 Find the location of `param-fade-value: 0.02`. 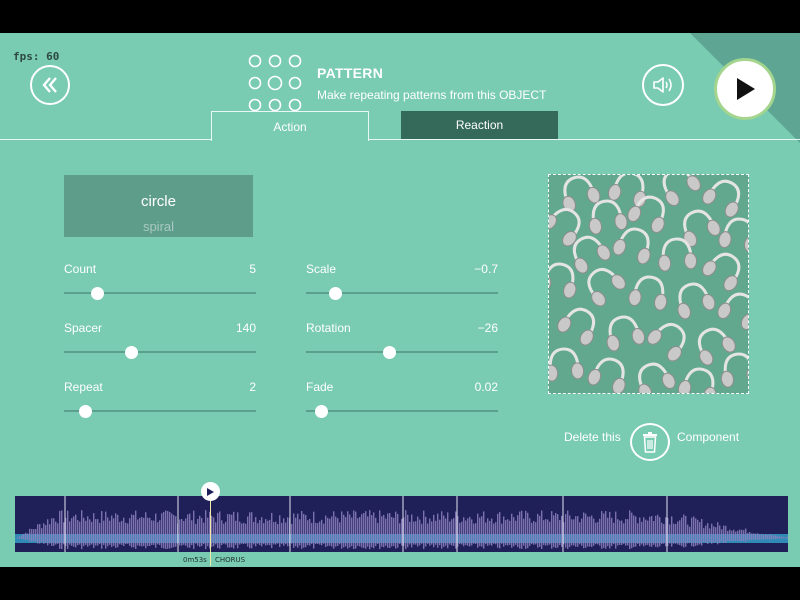

param-fade-value: 0.02 is located at coordinates (486, 387).